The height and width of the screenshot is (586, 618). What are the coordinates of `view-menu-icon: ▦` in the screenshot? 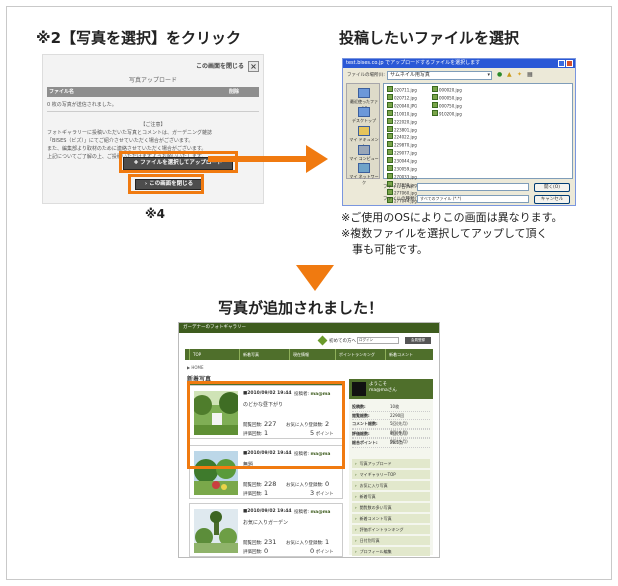 It's located at (530, 74).